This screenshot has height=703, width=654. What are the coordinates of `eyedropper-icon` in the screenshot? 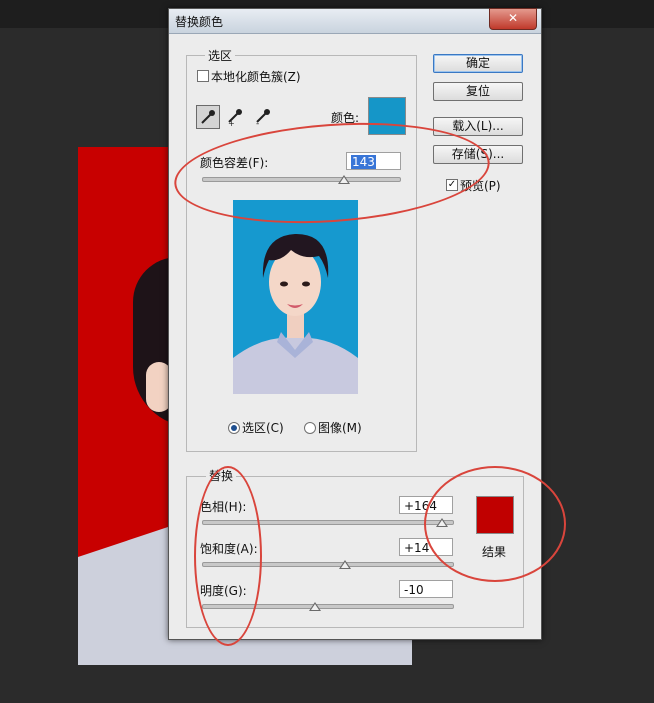 It's located at (208, 117).